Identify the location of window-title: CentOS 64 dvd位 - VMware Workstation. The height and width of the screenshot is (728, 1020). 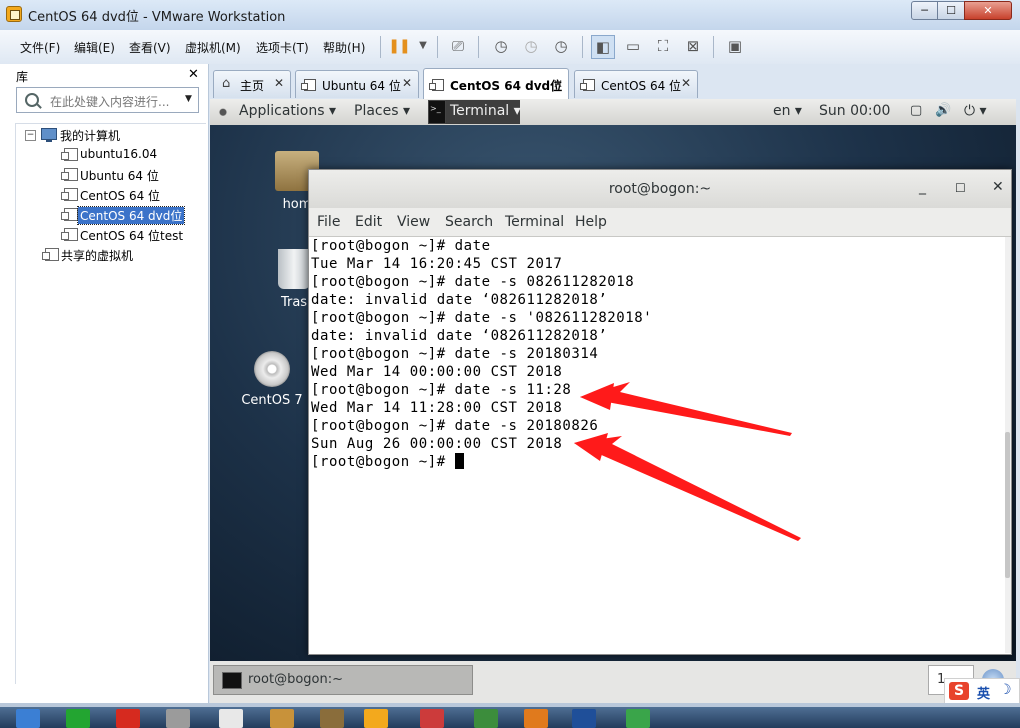
(157, 17).